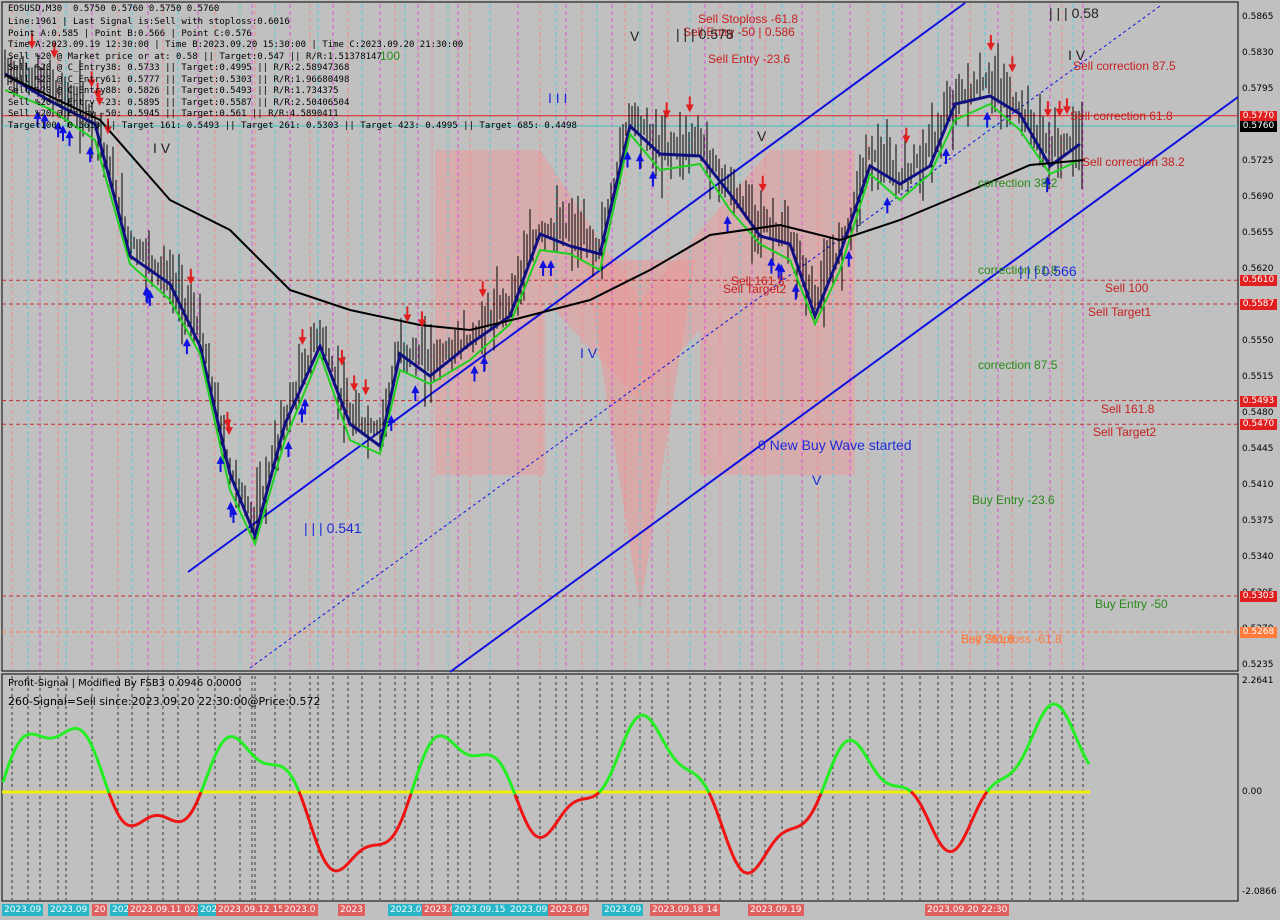  I want to click on time-axis-label: 2023.09.20 22:30, so click(967, 910).